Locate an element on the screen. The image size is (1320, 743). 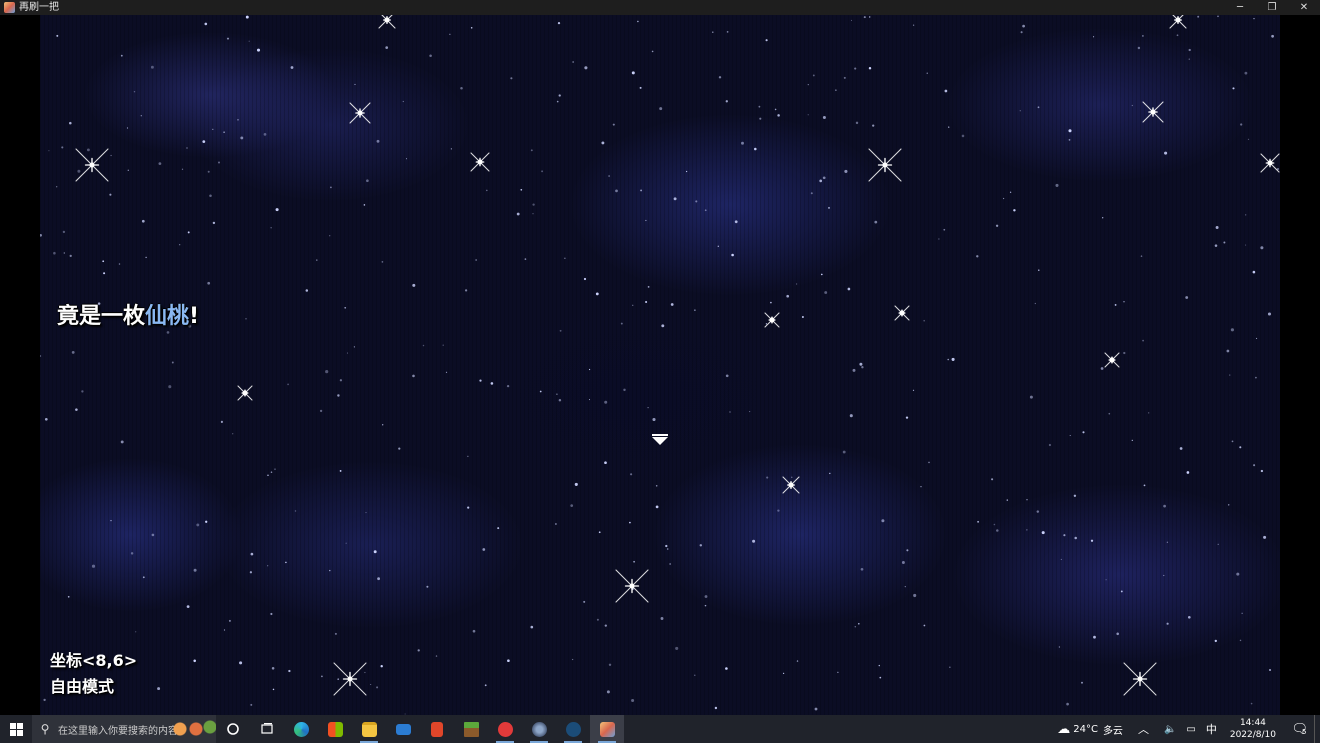
clock-time: 14:44 is located at coordinates (1252, 723).